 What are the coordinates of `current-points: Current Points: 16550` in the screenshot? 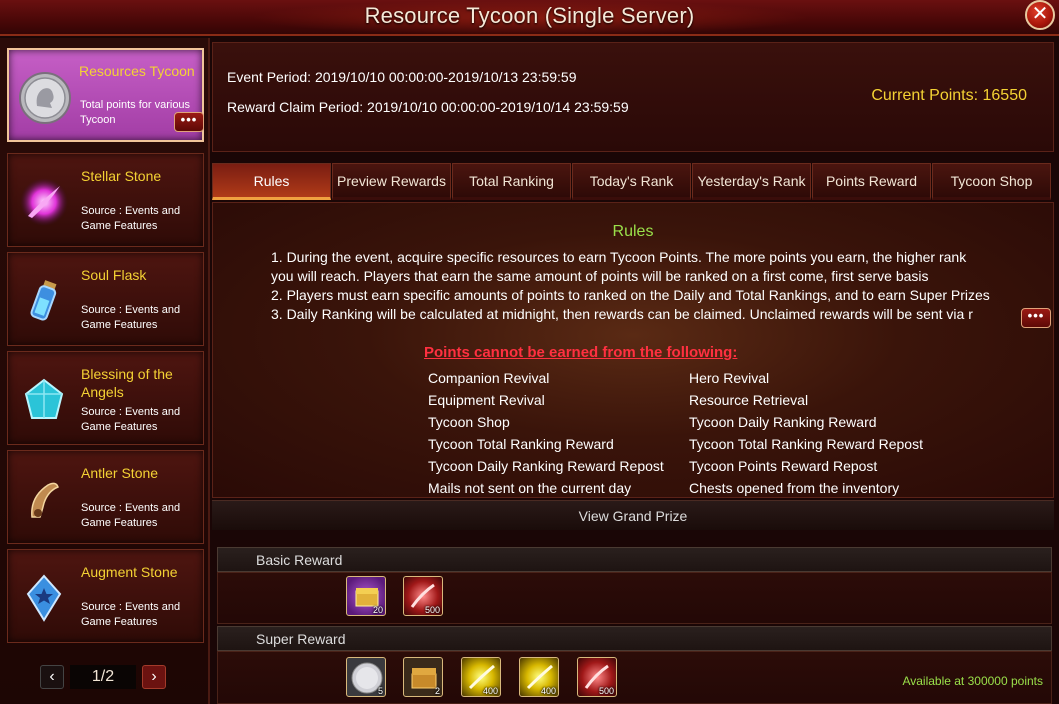 It's located at (949, 95).